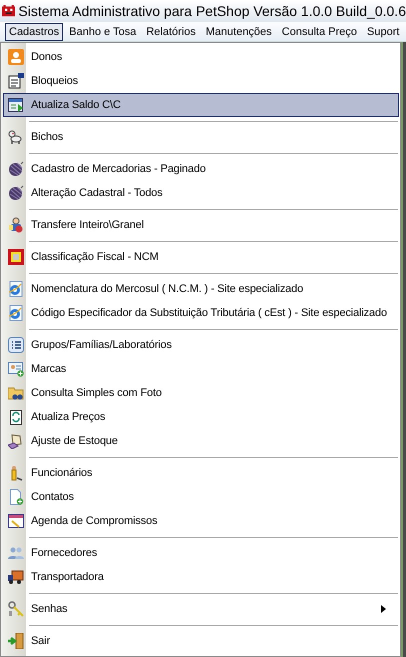  I want to click on window-icon, so click(16, 105).